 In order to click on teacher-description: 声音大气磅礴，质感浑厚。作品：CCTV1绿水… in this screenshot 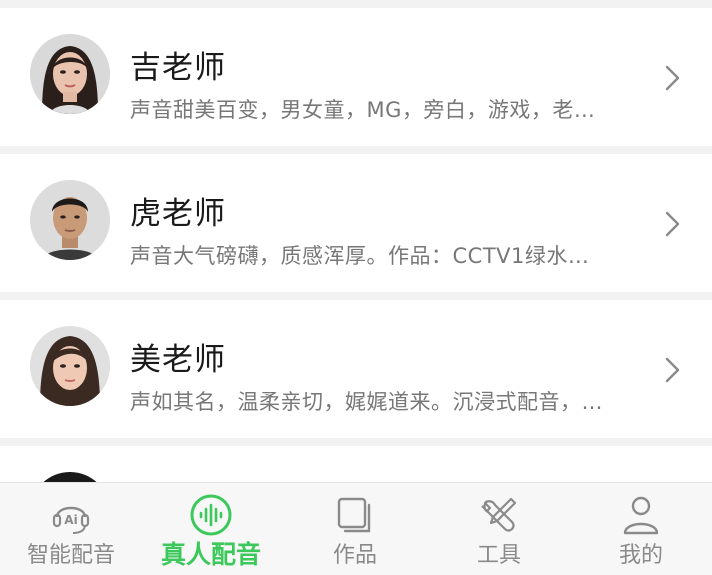, I will do `click(360, 256)`.